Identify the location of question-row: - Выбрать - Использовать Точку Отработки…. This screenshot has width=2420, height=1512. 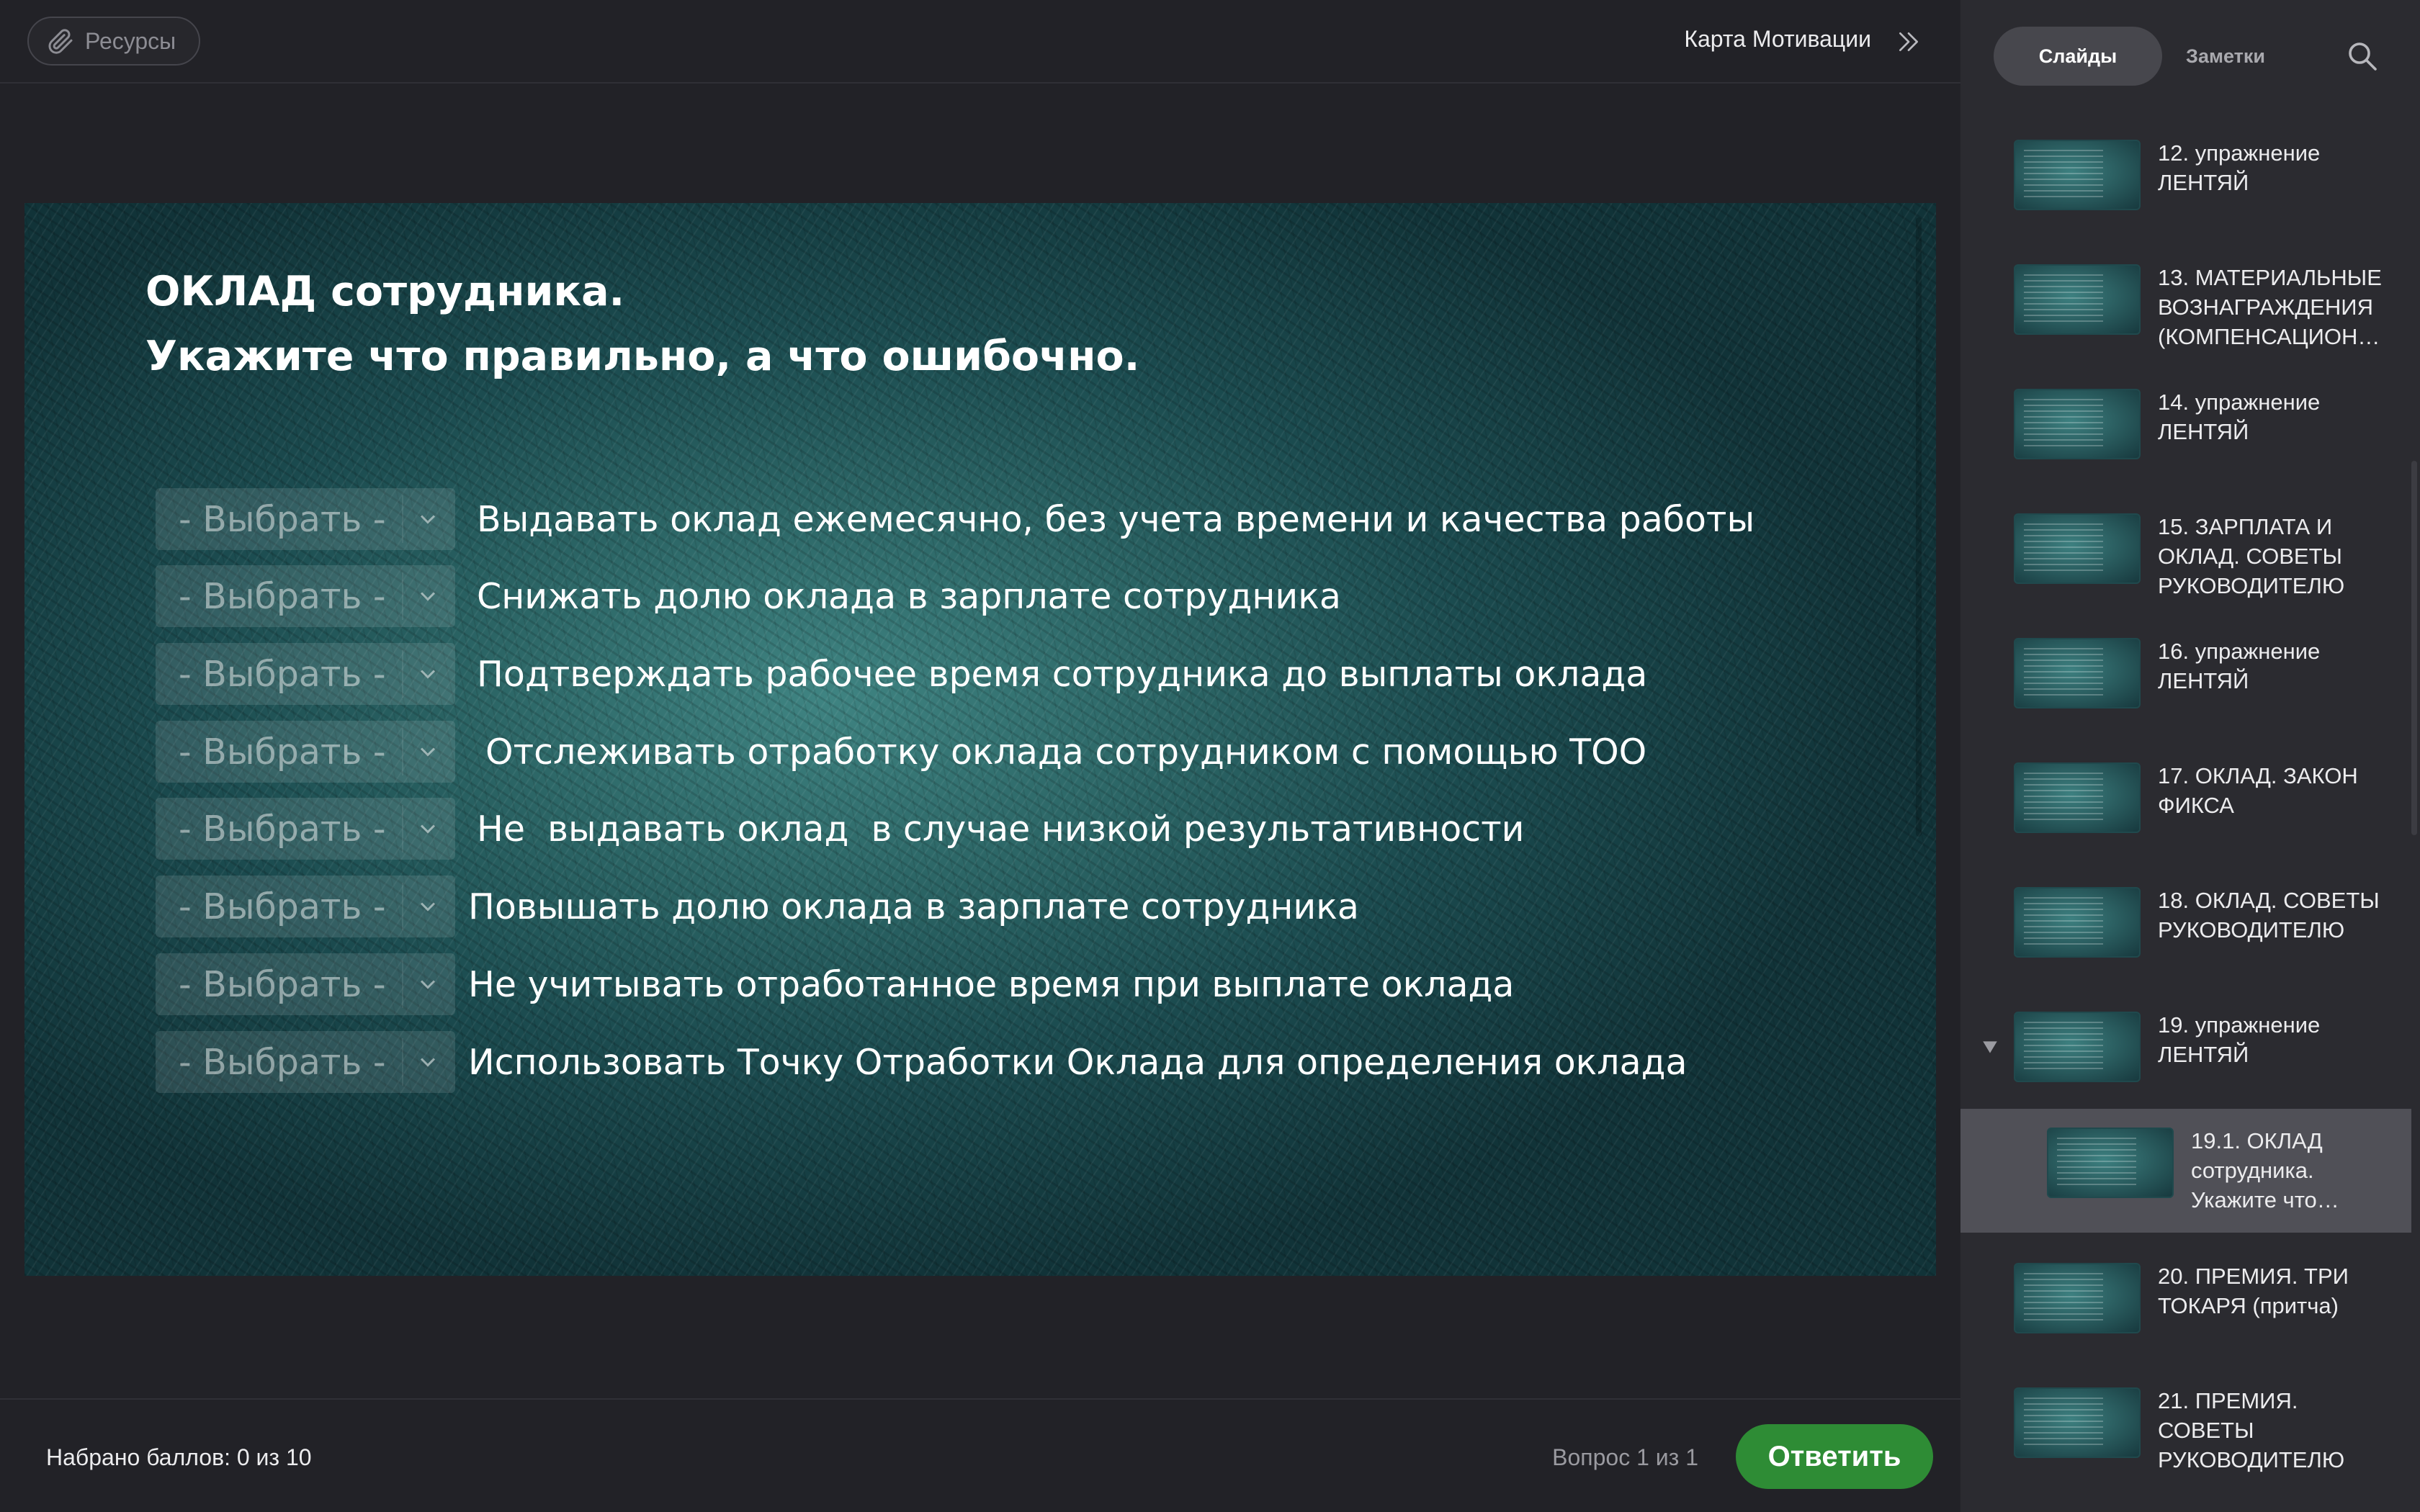
(922, 1062).